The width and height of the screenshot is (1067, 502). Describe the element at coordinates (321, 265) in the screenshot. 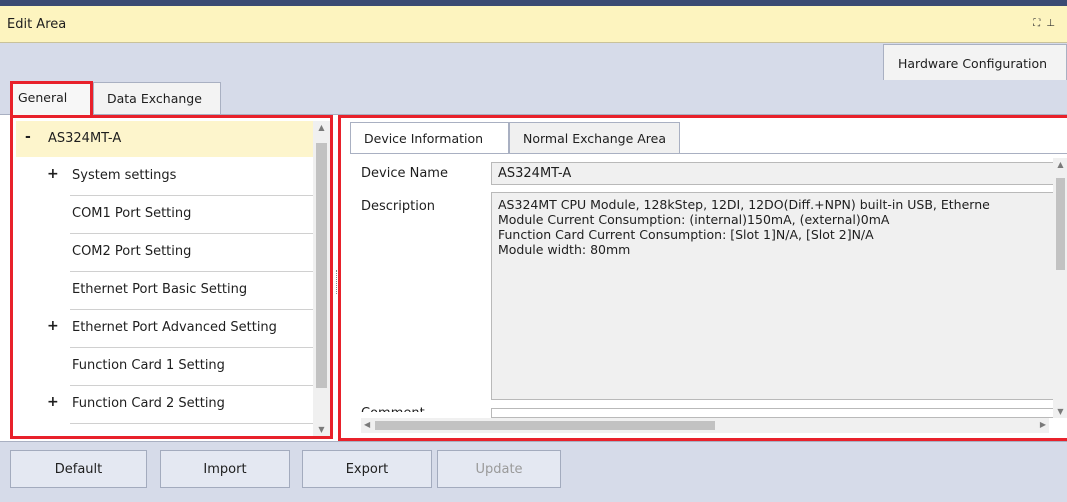

I see `tree-scrollbar-thumb` at that location.